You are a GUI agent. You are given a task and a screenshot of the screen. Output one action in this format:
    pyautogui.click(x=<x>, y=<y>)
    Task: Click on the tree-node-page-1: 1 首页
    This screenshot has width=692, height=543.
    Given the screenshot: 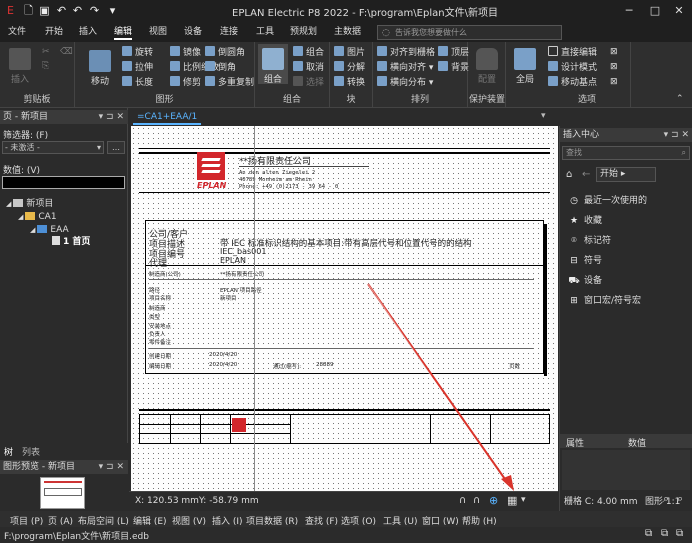 What is the action you would take?
    pyautogui.click(x=71, y=242)
    